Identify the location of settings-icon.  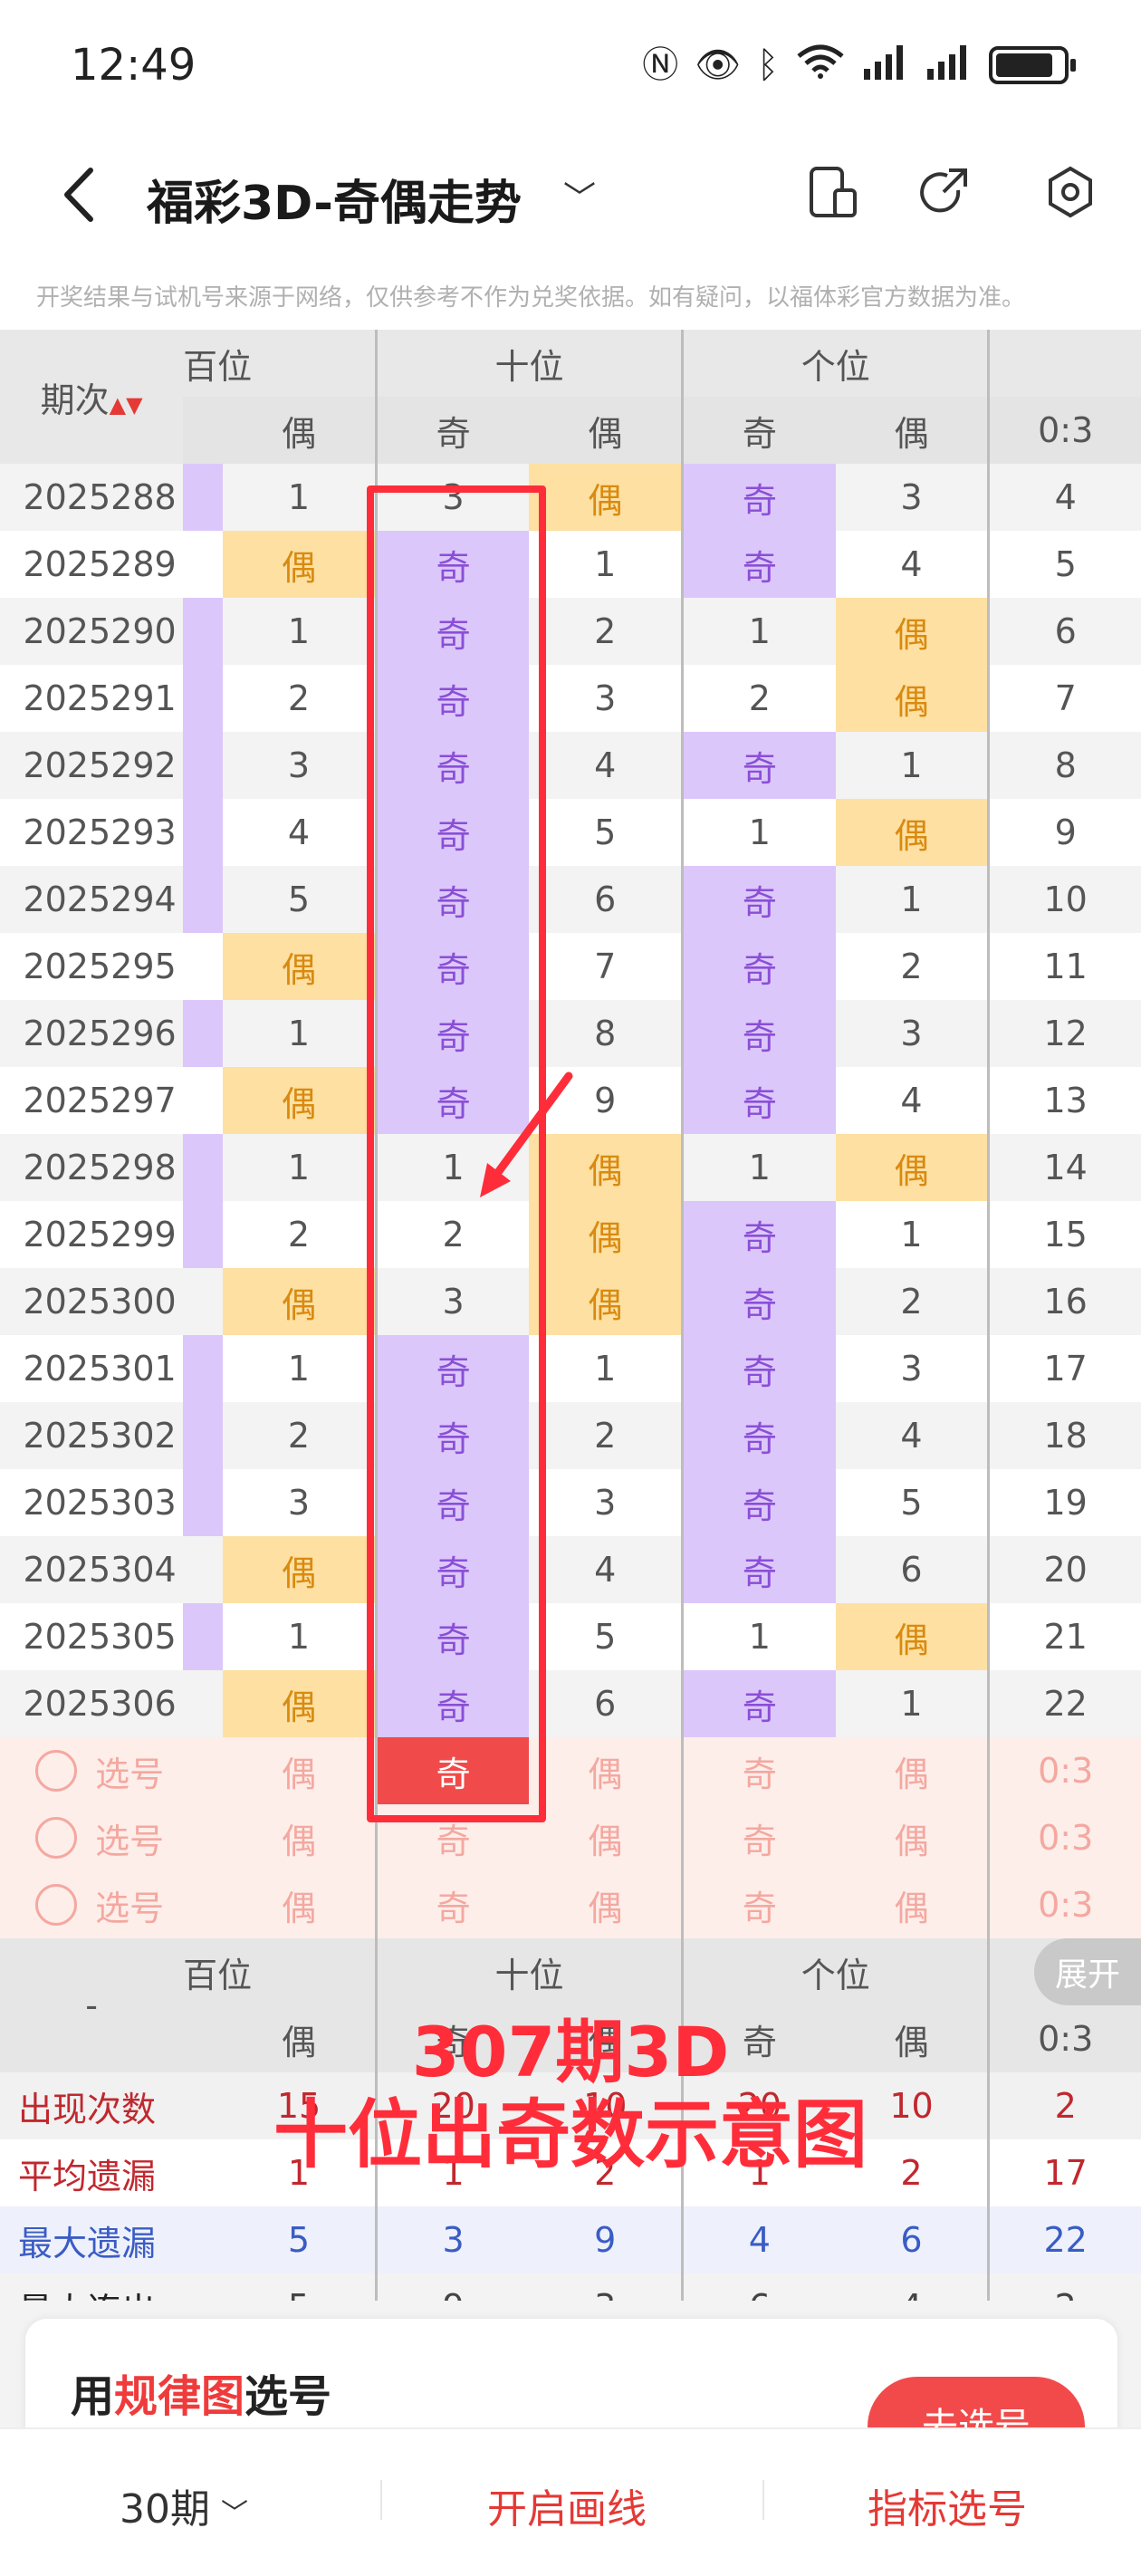
(1070, 192).